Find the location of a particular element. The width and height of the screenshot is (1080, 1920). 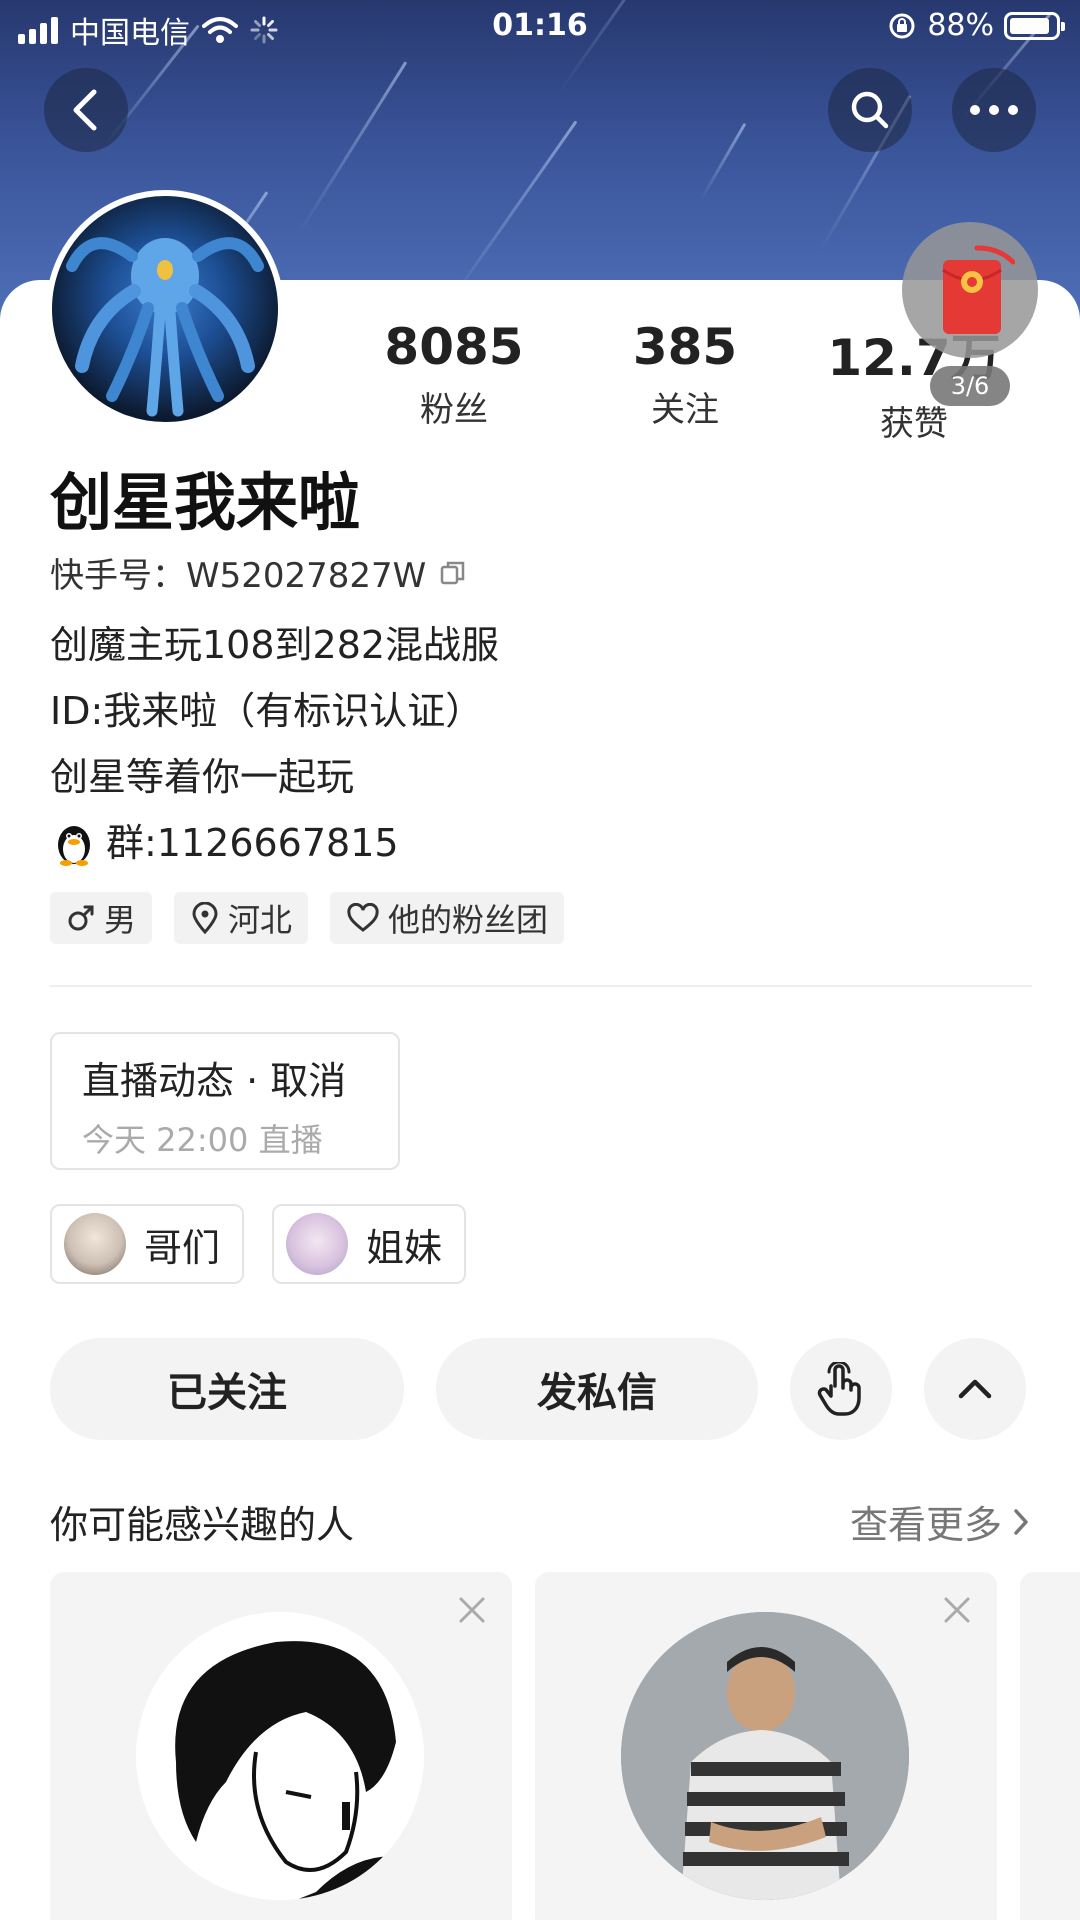

penguin-icon is located at coordinates (74, 846).